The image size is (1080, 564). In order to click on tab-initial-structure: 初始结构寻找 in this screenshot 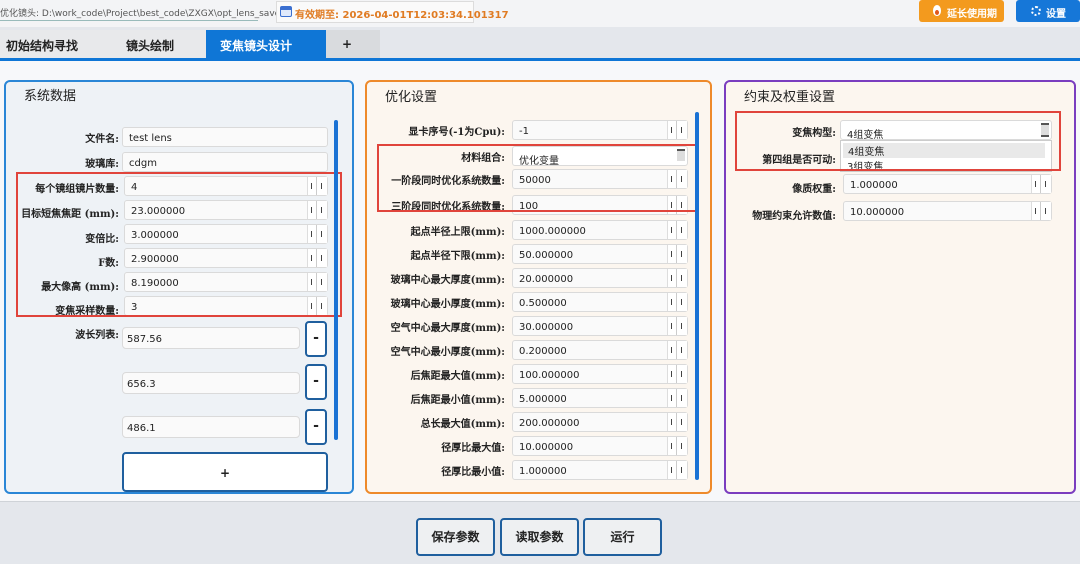, I will do `click(54, 44)`.